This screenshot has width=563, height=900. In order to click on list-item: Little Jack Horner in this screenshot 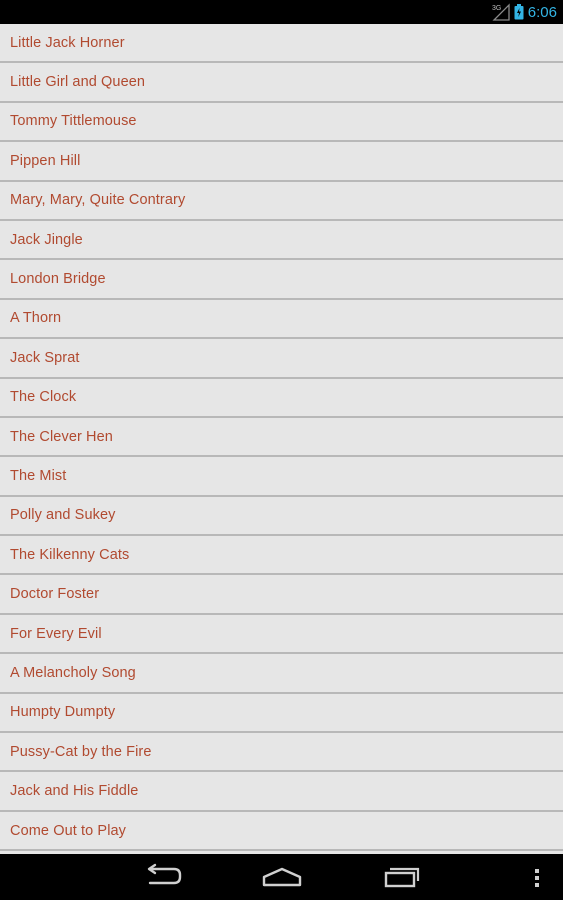, I will do `click(281, 44)`.